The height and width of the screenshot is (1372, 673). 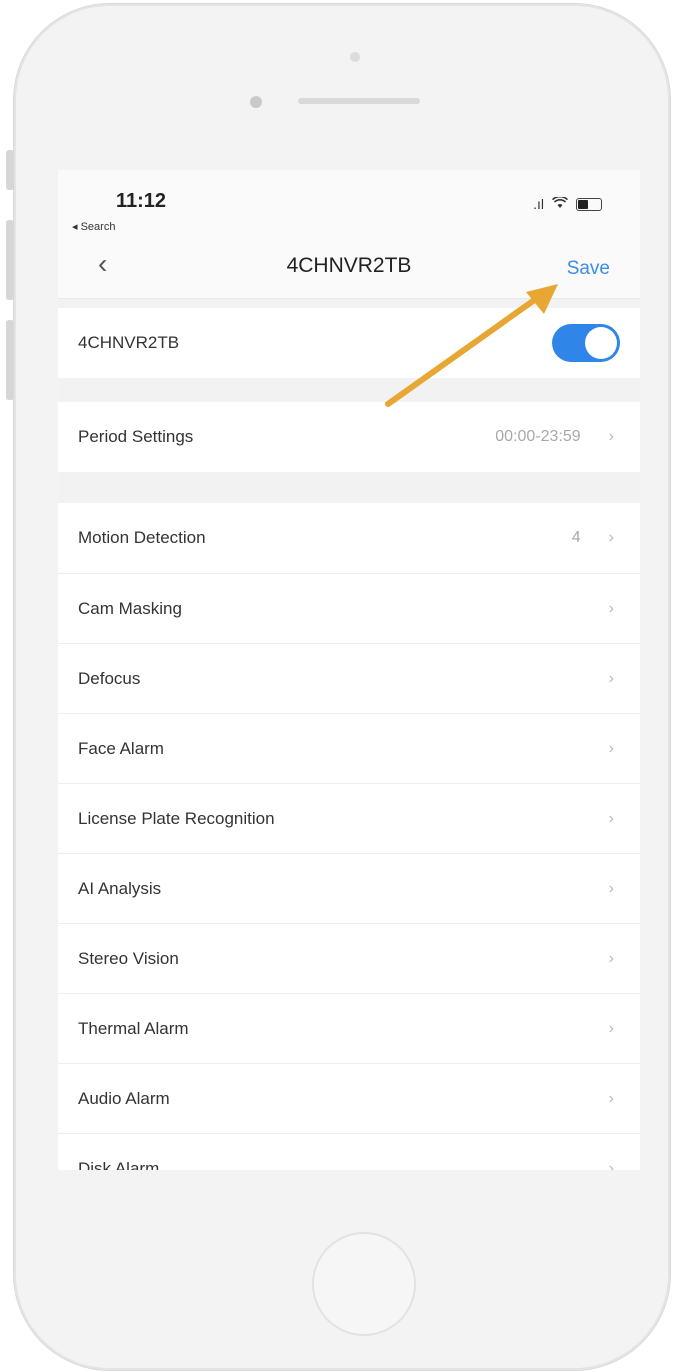 What do you see at coordinates (141, 201) in the screenshot?
I see `status-time: 11:12` at bounding box center [141, 201].